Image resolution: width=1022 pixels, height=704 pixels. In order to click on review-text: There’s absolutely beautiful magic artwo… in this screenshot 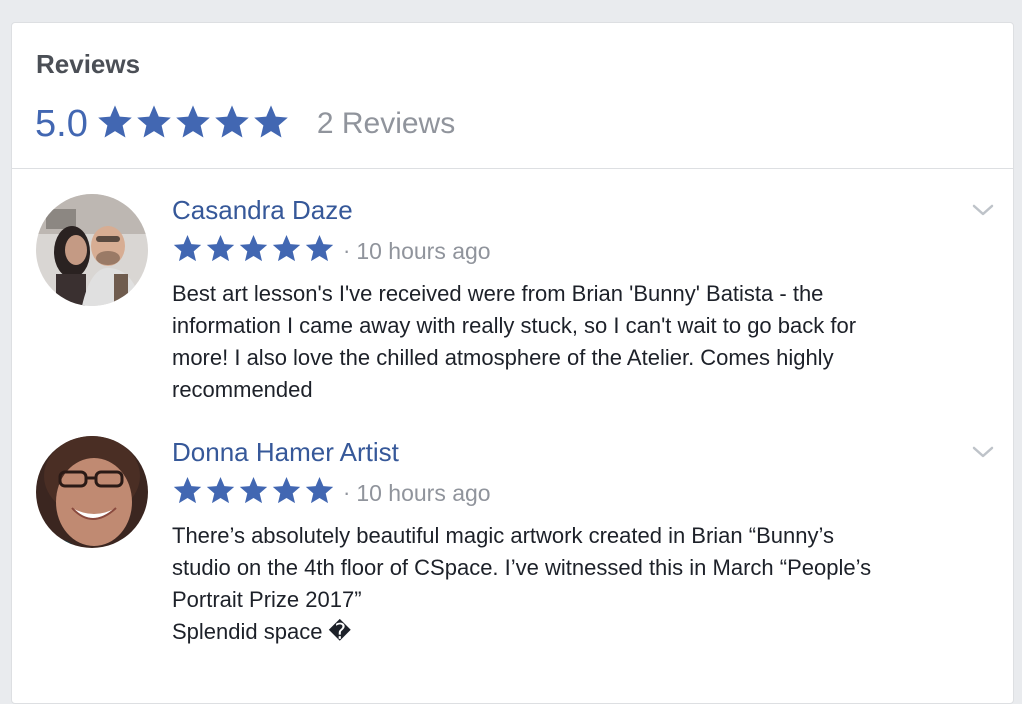, I will do `click(522, 583)`.